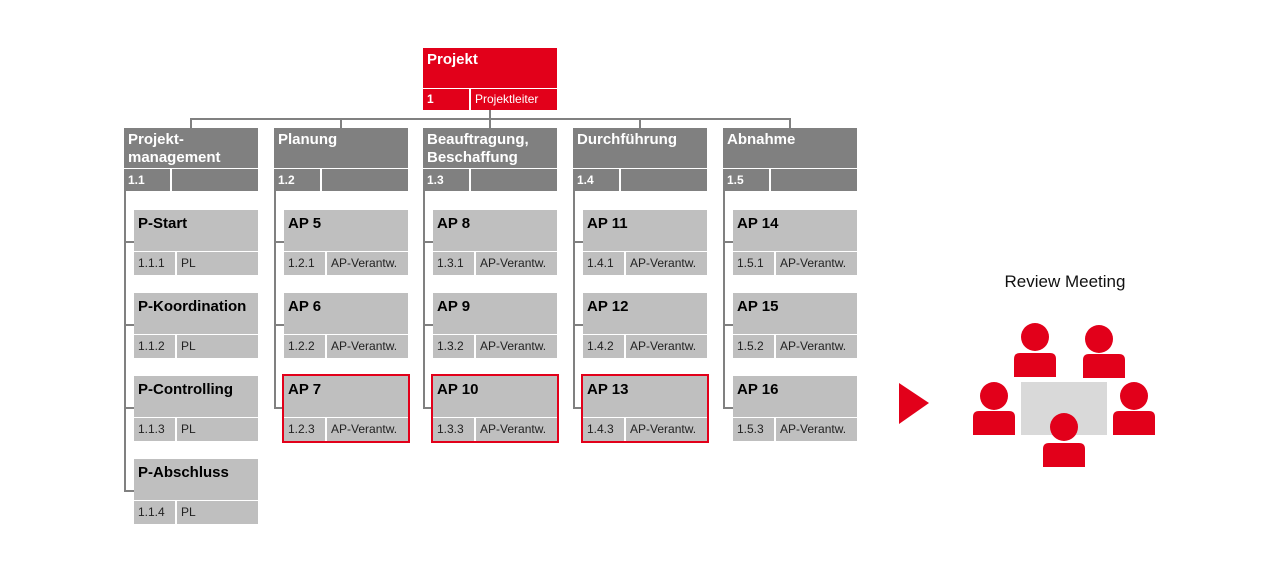 This screenshot has width=1280, height=576. I want to click on phase-node: Projekt- management 1.1, so click(191, 159).